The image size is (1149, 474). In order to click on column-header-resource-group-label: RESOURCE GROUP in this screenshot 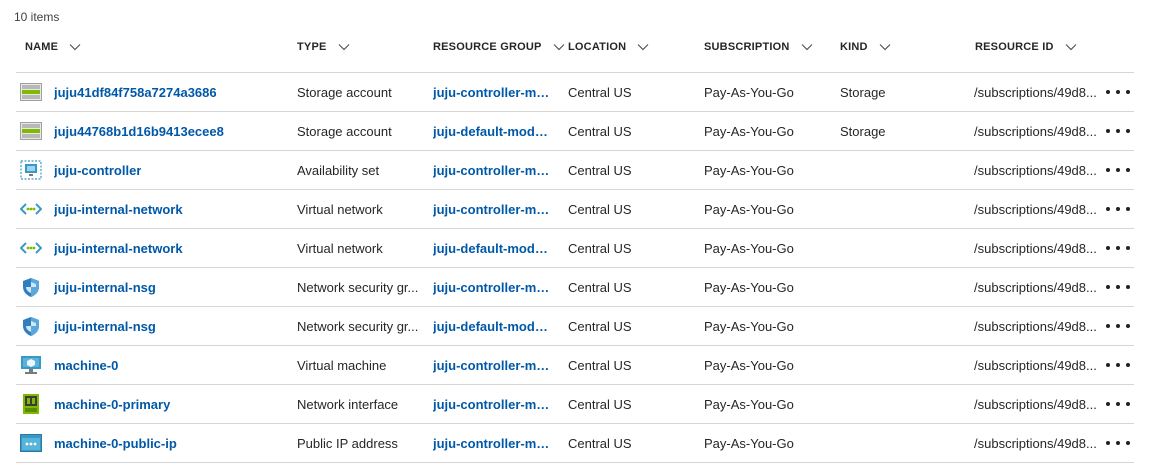, I will do `click(487, 47)`.